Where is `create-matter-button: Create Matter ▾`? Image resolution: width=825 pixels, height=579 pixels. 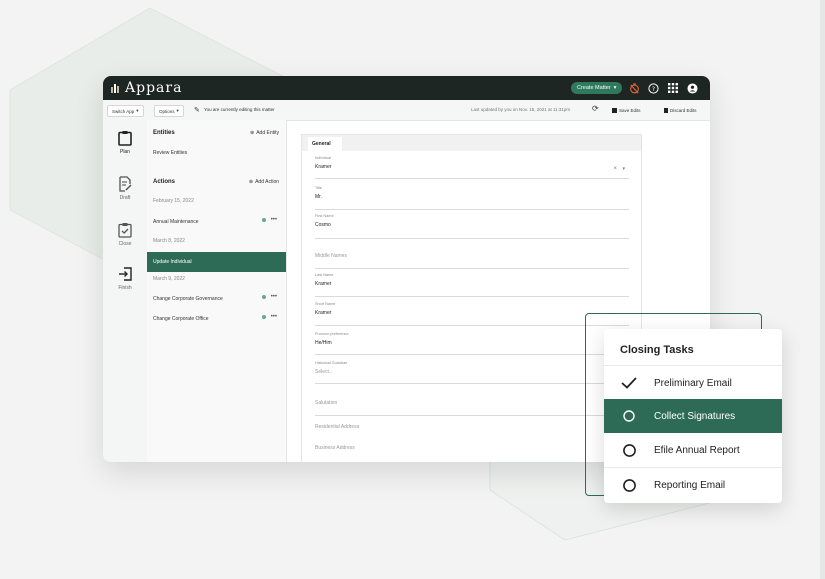
create-matter-button: Create Matter ▾ is located at coordinates (597, 88).